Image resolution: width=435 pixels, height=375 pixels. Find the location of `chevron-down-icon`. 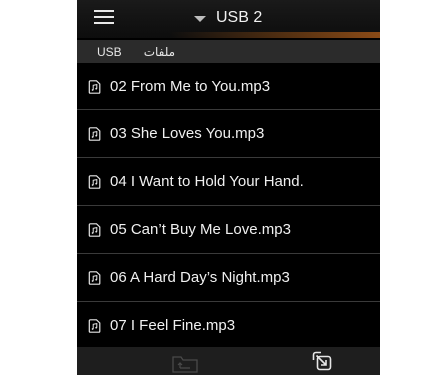

chevron-down-icon is located at coordinates (200, 19).